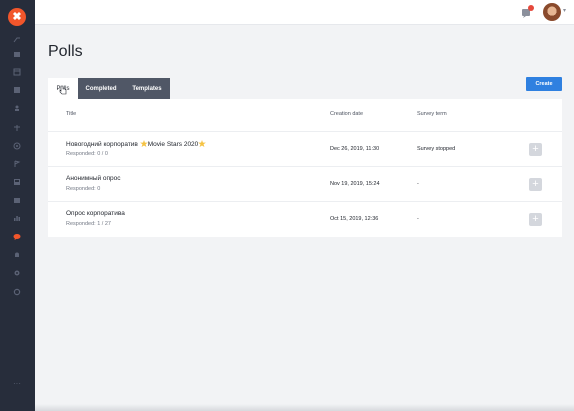  I want to click on notification-icon, so click(527, 12).